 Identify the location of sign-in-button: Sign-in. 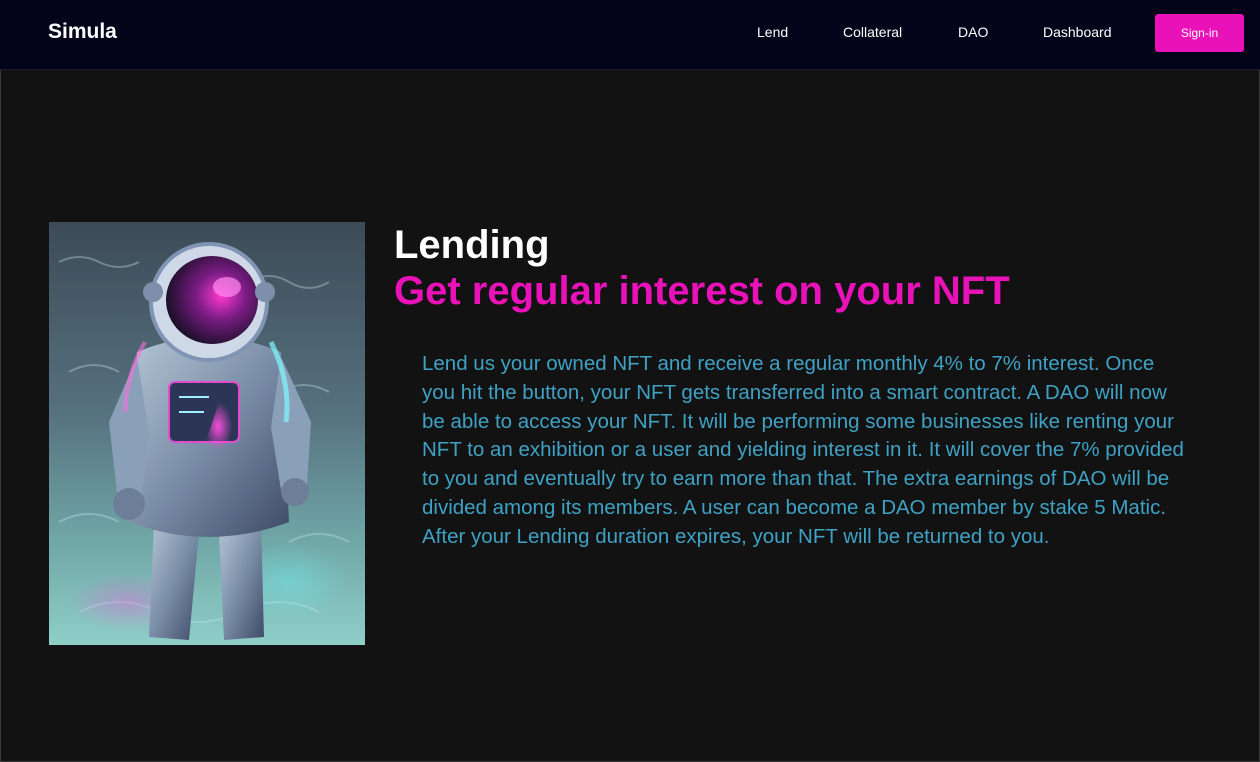
(1199, 33).